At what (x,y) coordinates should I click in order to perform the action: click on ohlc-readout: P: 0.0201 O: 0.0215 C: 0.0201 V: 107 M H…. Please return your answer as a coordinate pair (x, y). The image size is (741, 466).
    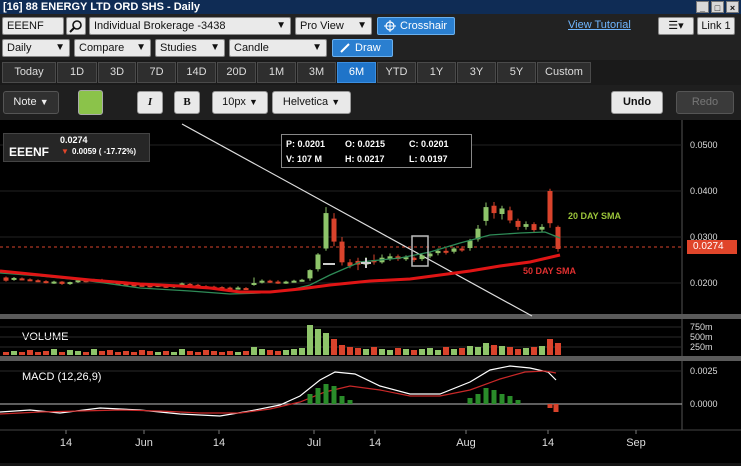
    Looking at the image, I should click on (376, 151).